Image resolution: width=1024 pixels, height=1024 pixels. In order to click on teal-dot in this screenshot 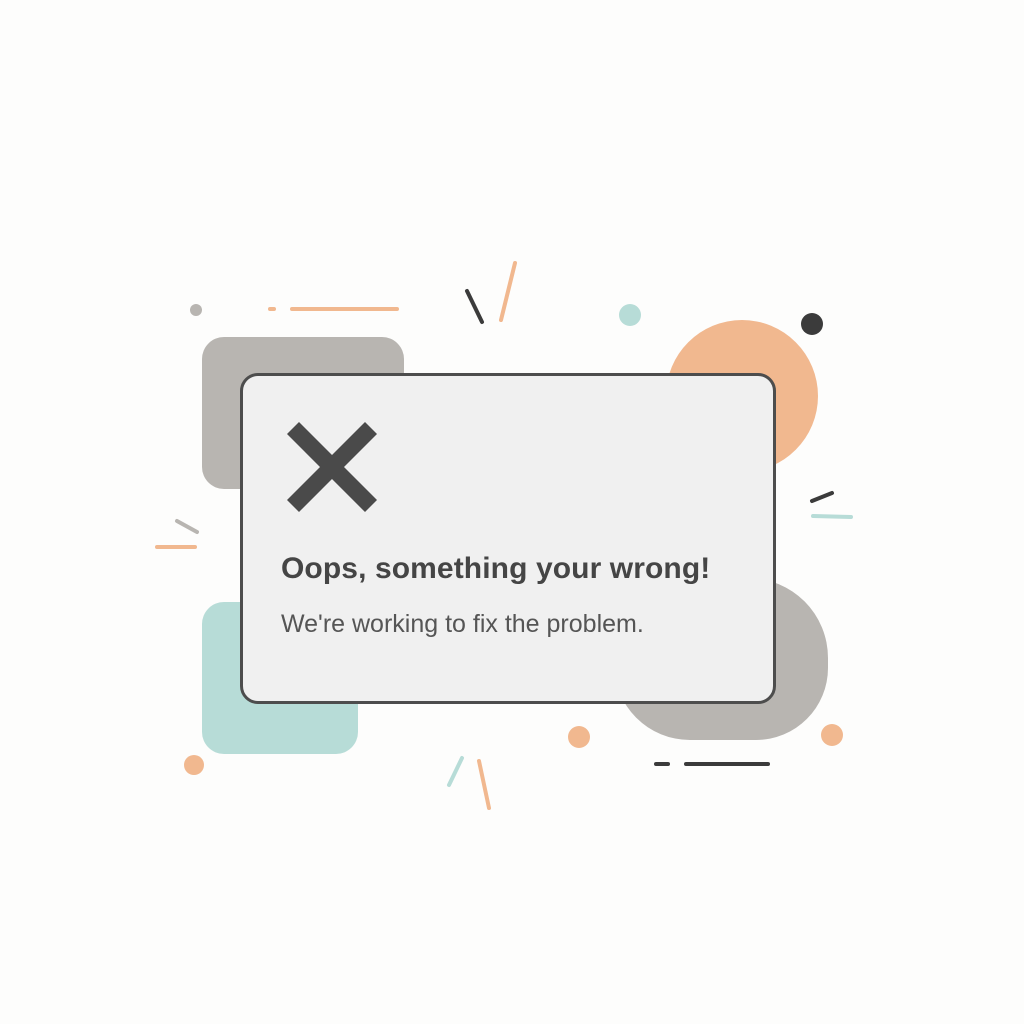, I will do `click(630, 315)`.